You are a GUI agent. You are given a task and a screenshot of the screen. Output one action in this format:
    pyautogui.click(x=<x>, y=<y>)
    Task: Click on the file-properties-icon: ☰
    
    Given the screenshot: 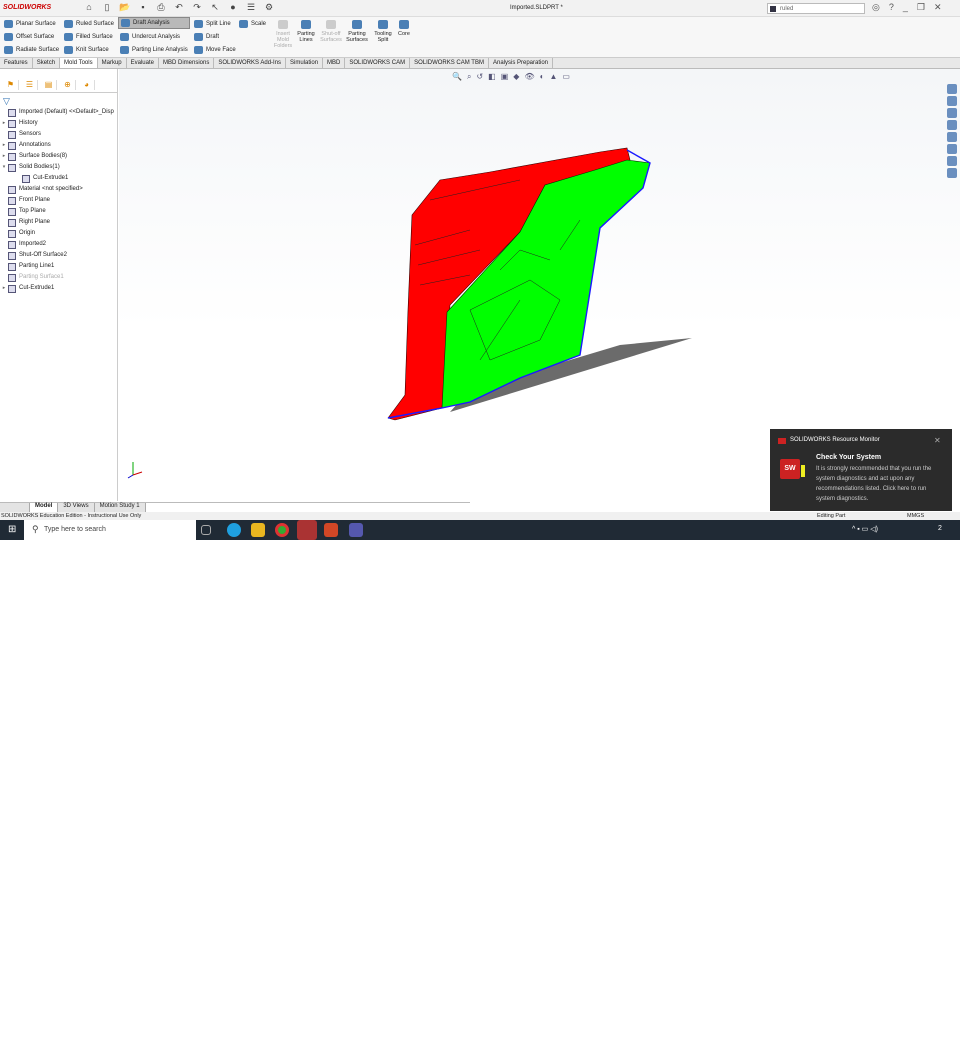 What is the action you would take?
    pyautogui.click(x=251, y=7)
    